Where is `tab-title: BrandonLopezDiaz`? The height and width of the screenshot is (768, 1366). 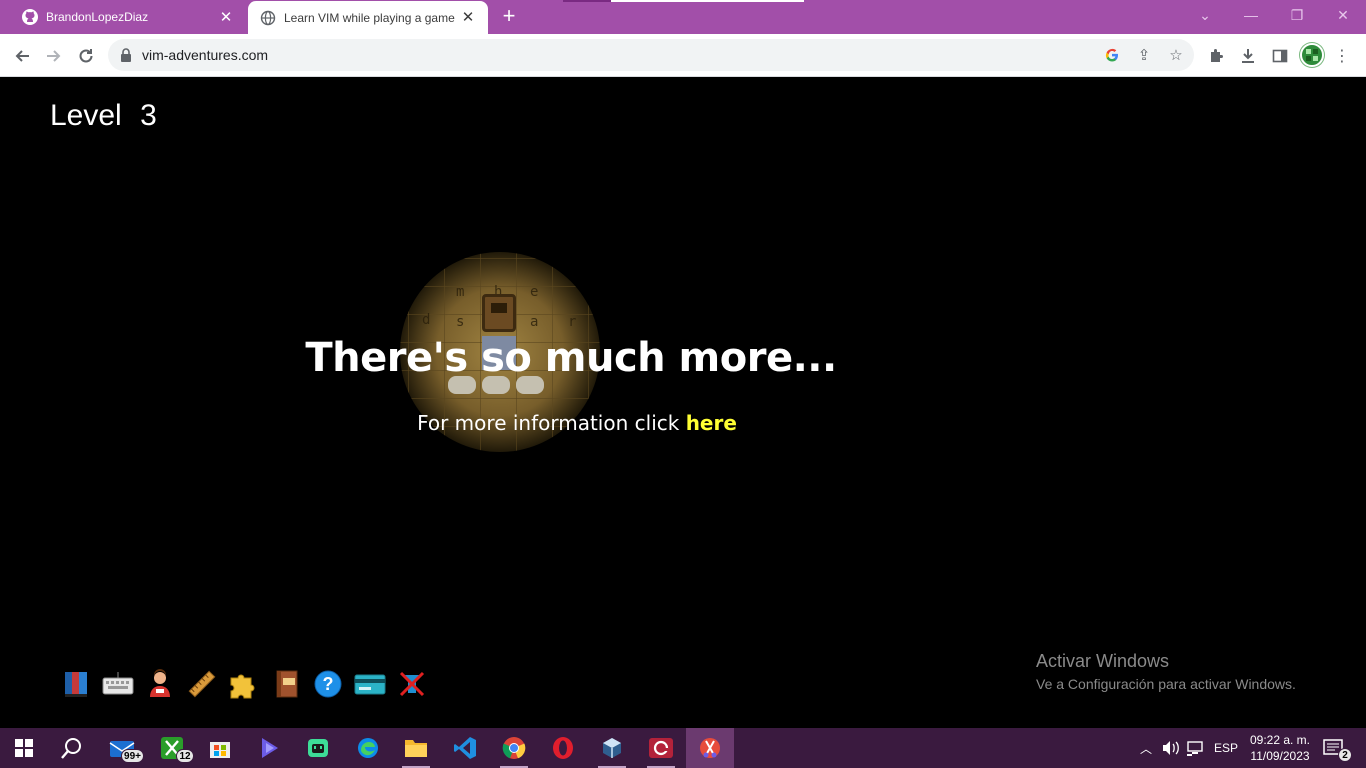 tab-title: BrandonLopezDiaz is located at coordinates (97, 17).